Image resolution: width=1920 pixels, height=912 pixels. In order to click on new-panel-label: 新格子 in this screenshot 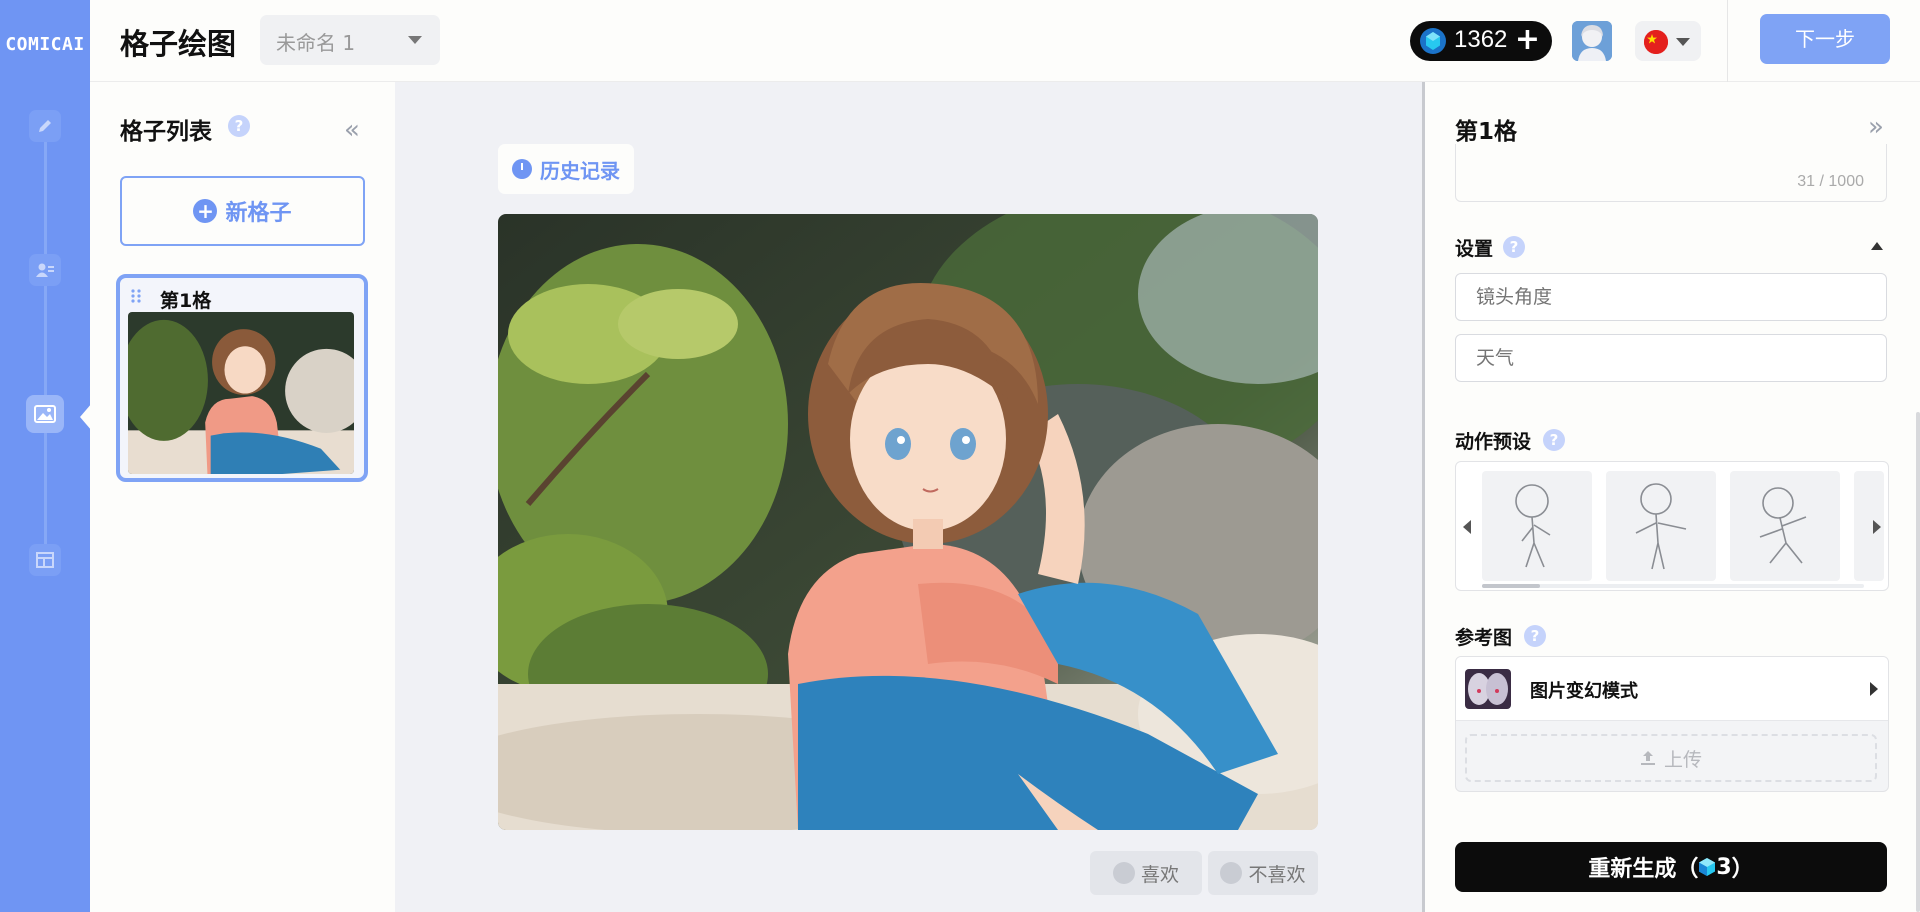, I will do `click(258, 213)`.